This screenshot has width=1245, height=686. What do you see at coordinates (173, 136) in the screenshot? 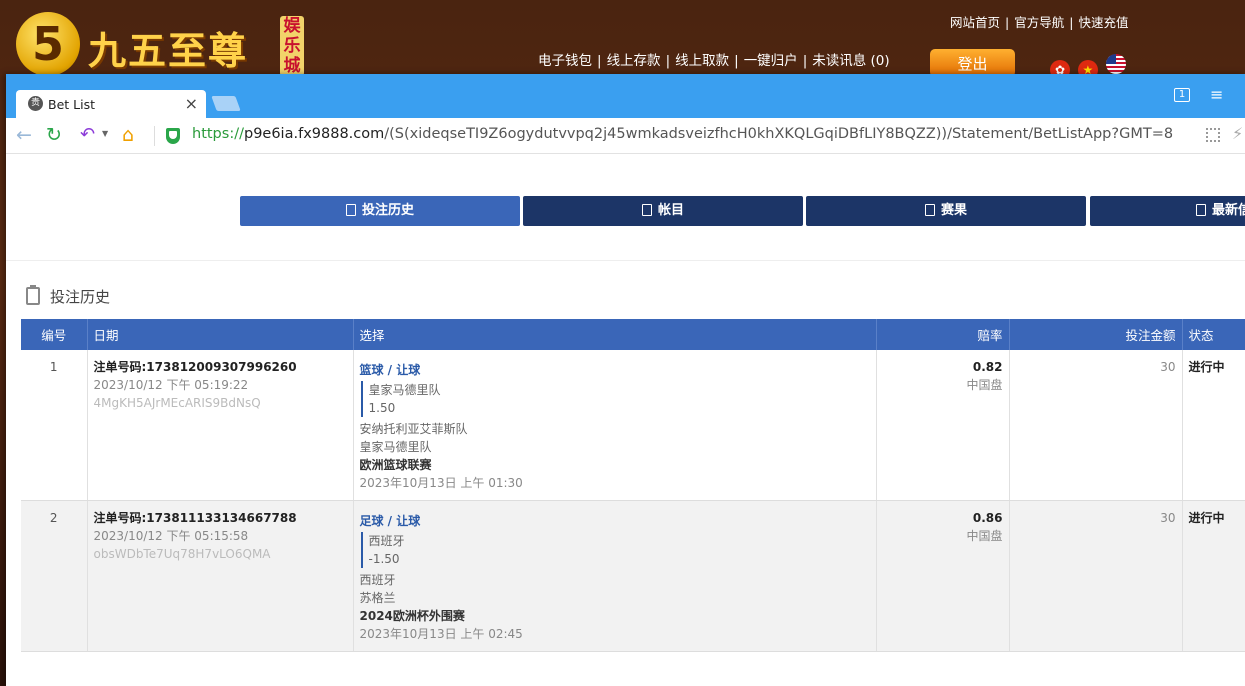
I see `shield-icon` at bounding box center [173, 136].